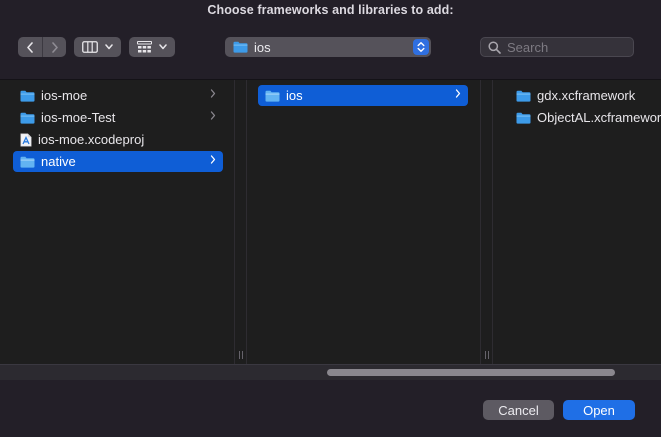 The height and width of the screenshot is (437, 661). What do you see at coordinates (330, 10) in the screenshot?
I see `dialog-title: Choose frameworks and libraries to add:` at bounding box center [330, 10].